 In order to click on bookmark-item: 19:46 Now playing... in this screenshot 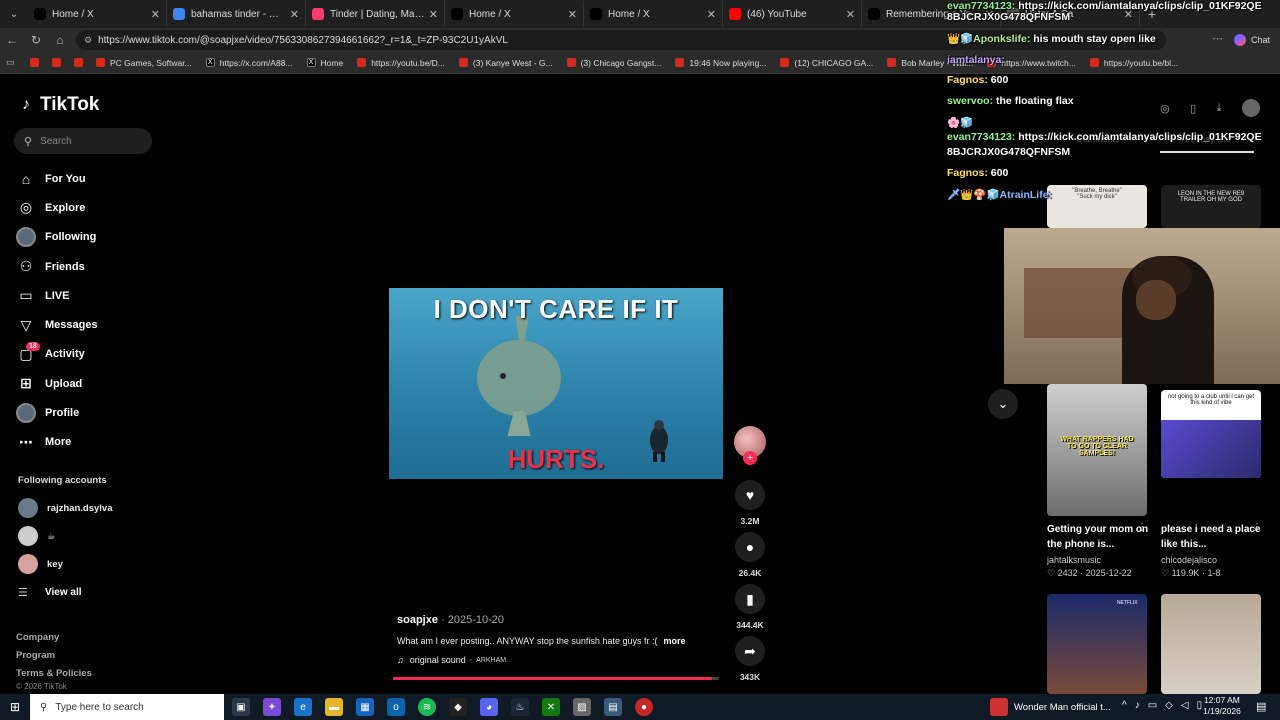, I will do `click(720, 63)`.